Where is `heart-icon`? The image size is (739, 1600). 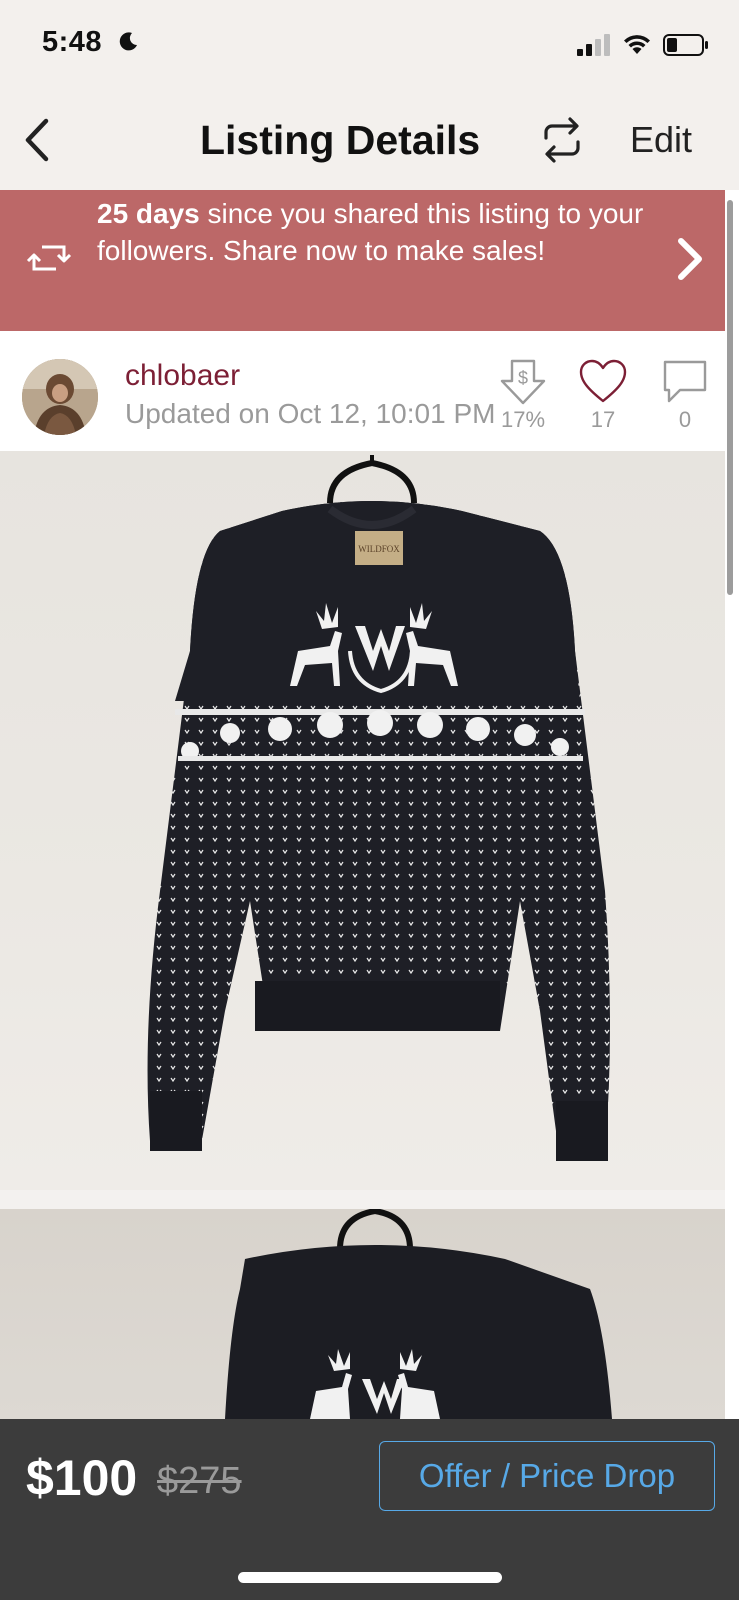 heart-icon is located at coordinates (603, 381).